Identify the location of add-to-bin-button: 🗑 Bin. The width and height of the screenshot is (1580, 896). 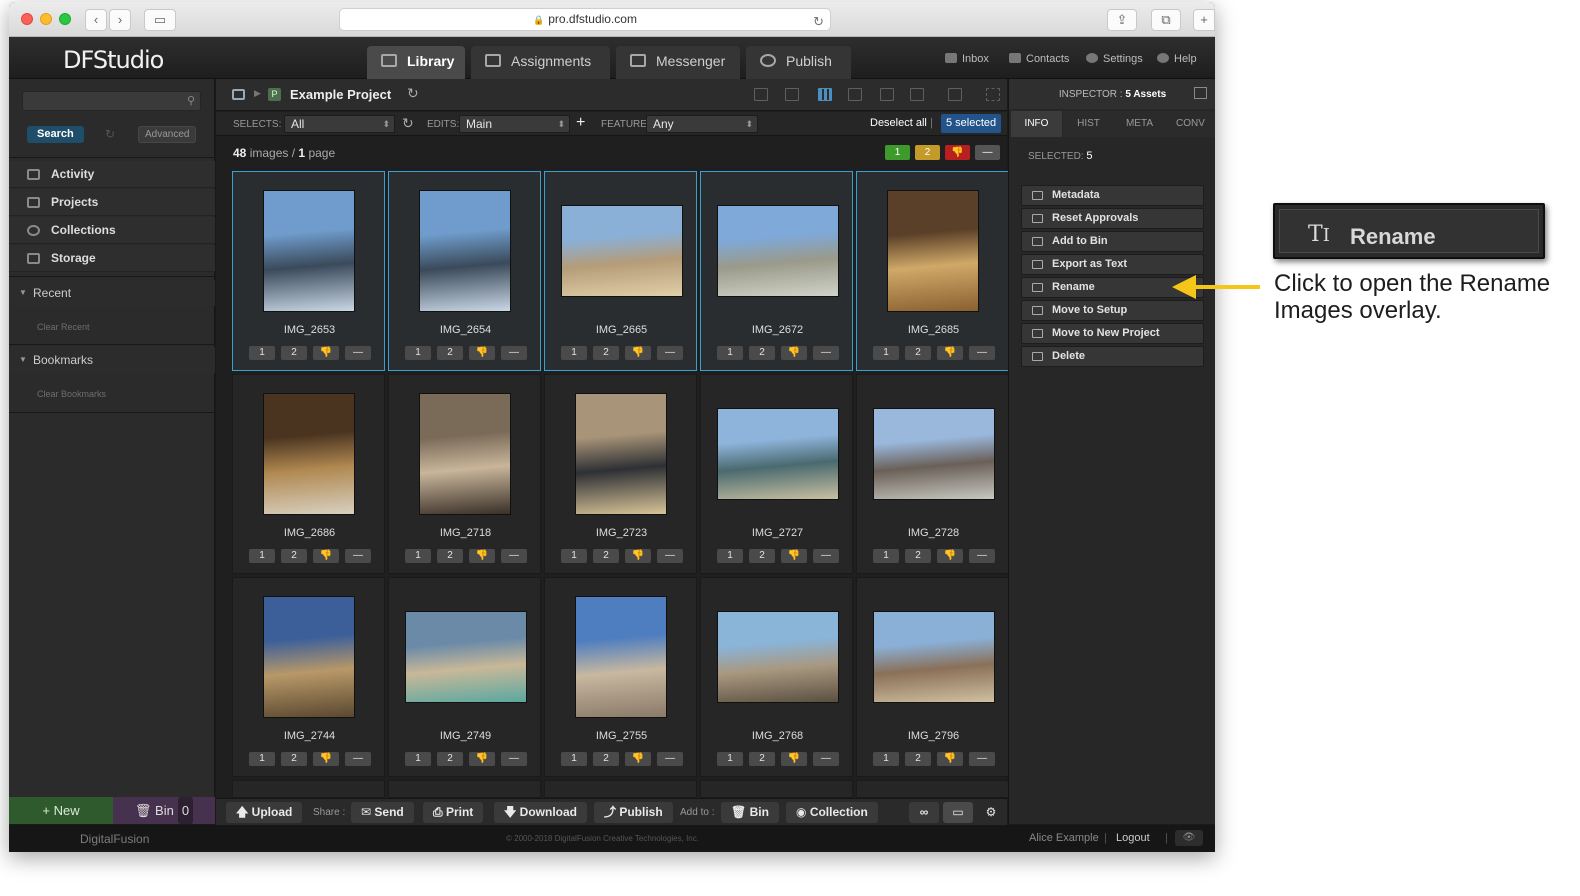
(750, 812).